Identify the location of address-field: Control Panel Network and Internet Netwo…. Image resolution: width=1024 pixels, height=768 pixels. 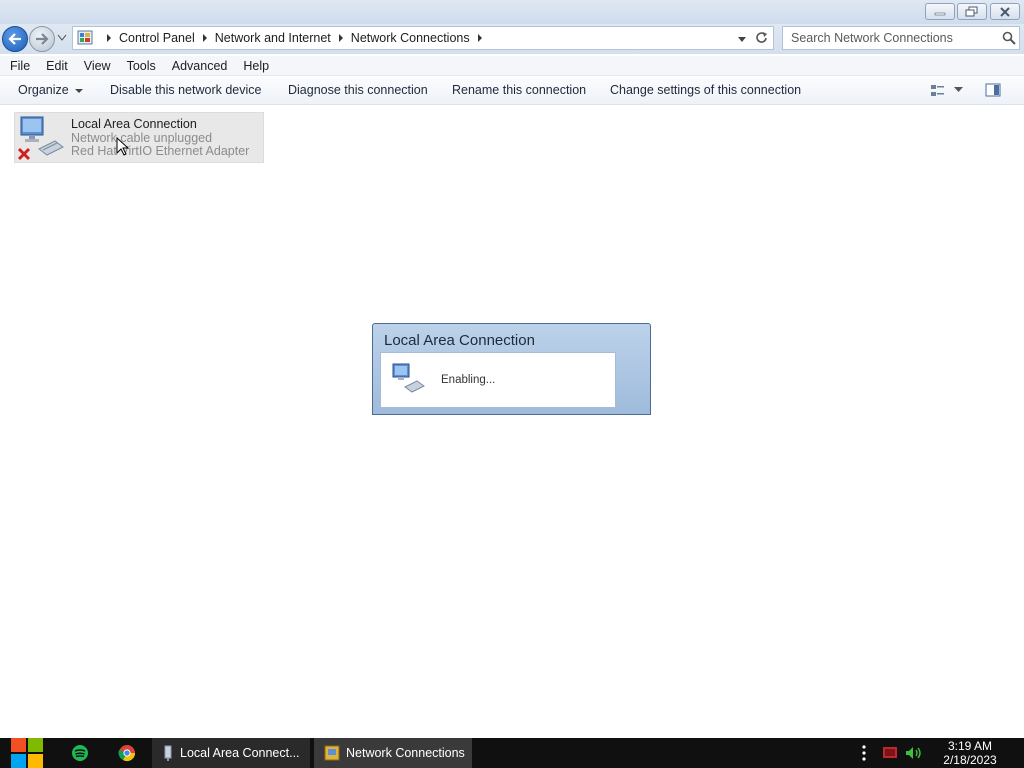
(423, 38).